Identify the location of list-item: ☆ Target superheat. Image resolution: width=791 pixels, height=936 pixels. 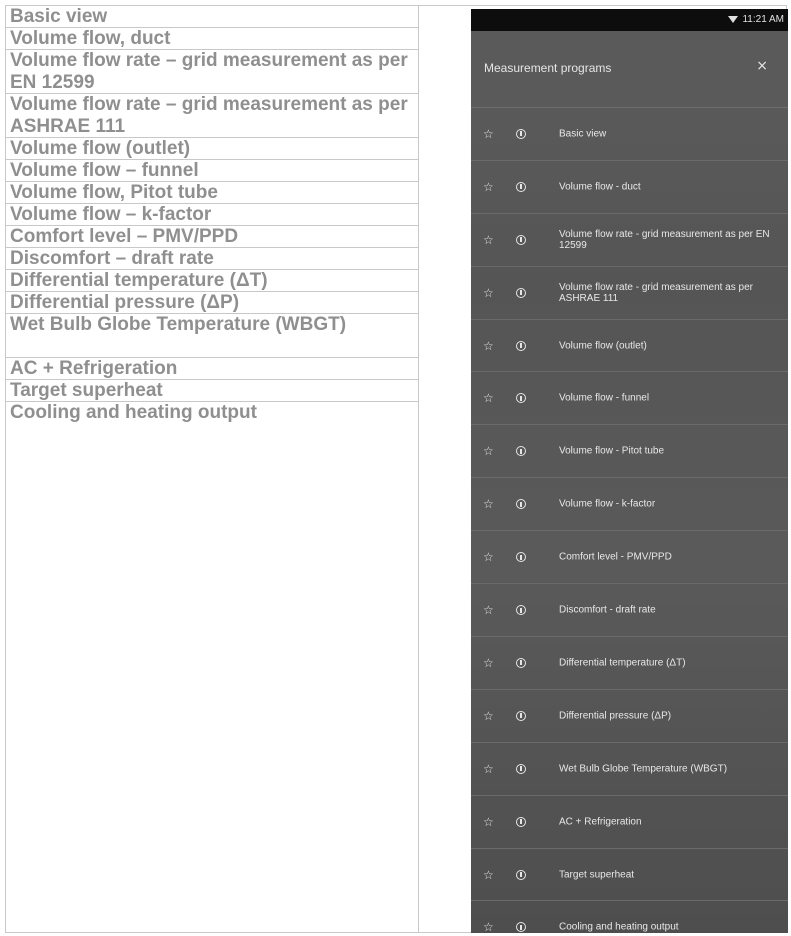
(629, 875).